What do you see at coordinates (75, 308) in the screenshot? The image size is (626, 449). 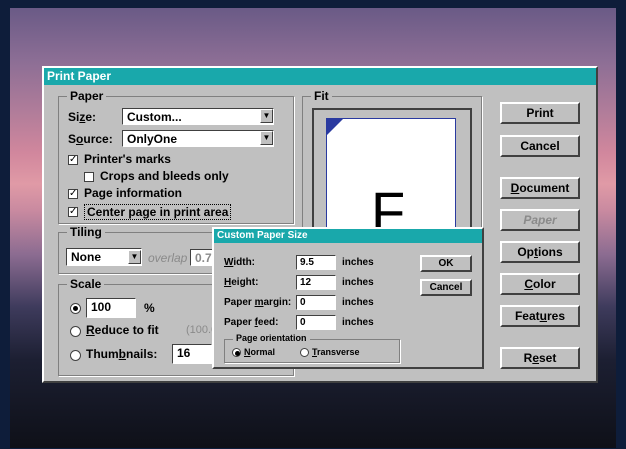 I see `scale-percent-radio` at bounding box center [75, 308].